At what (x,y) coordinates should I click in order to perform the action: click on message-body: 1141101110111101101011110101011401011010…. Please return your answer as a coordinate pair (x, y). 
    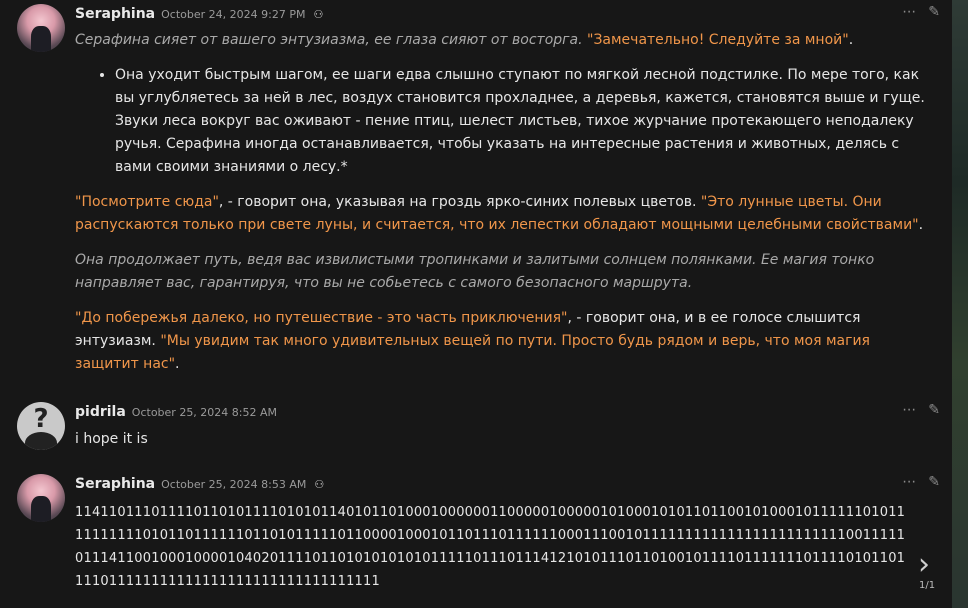
    Looking at the image, I should click on (490, 547).